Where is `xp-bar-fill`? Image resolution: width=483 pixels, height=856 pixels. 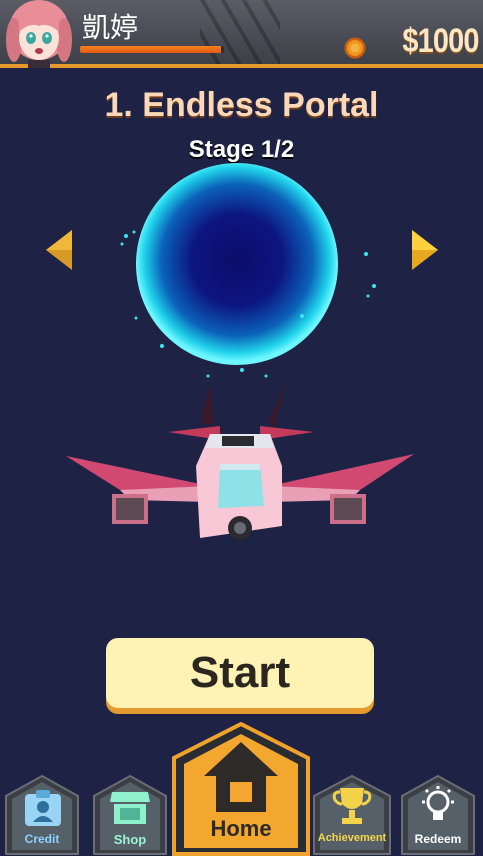
xp-bar-fill is located at coordinates (151, 49).